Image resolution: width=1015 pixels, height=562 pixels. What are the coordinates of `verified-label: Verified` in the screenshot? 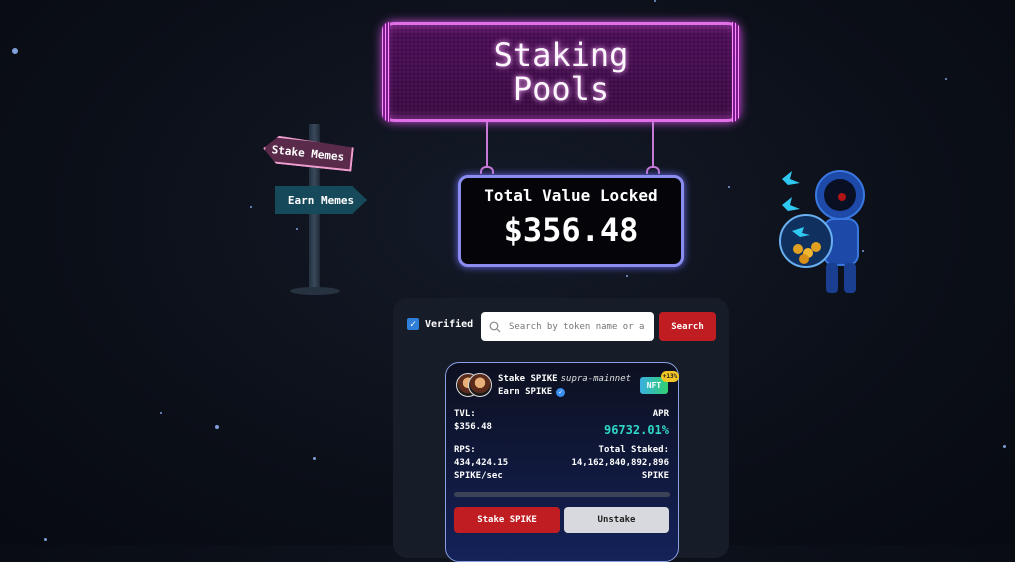 It's located at (449, 324).